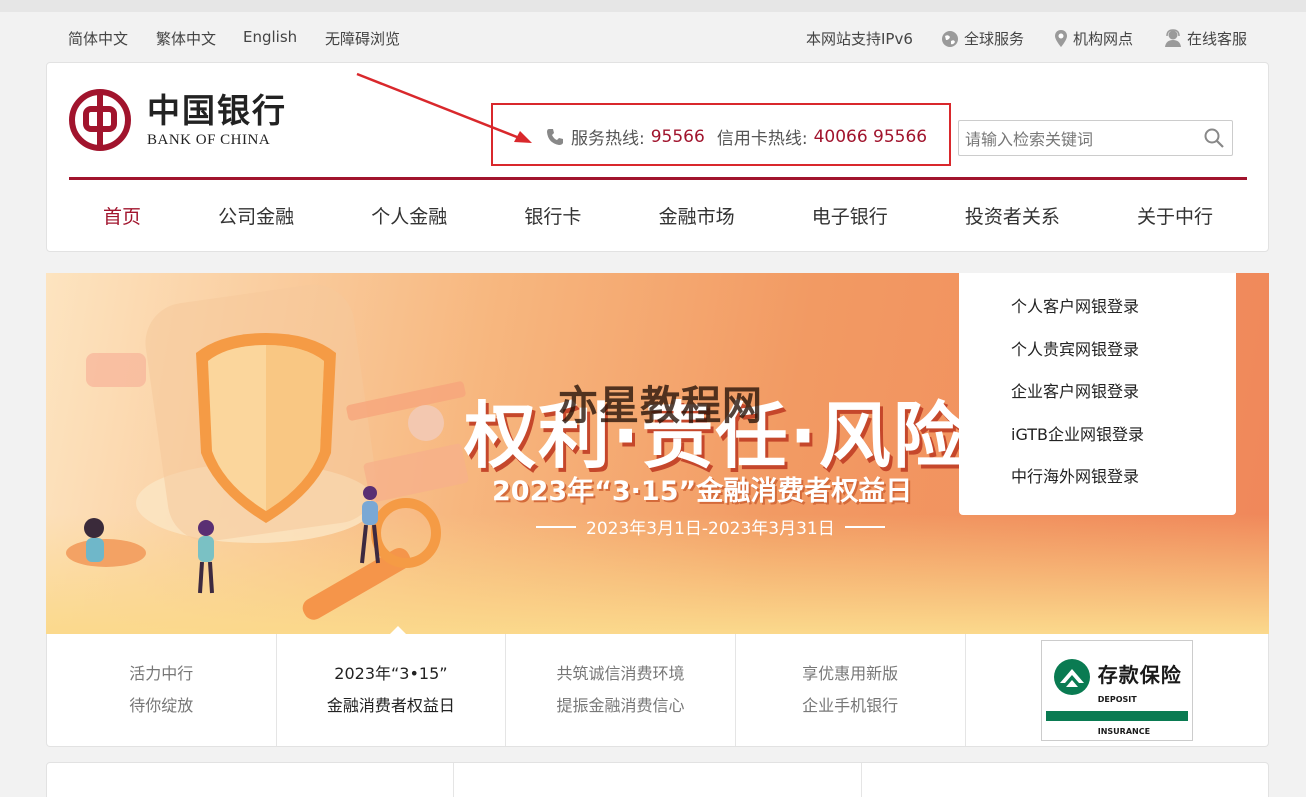 The width and height of the screenshot is (1306, 797). What do you see at coordinates (409, 215) in the screenshot?
I see `nav-personal: 个人金融` at bounding box center [409, 215].